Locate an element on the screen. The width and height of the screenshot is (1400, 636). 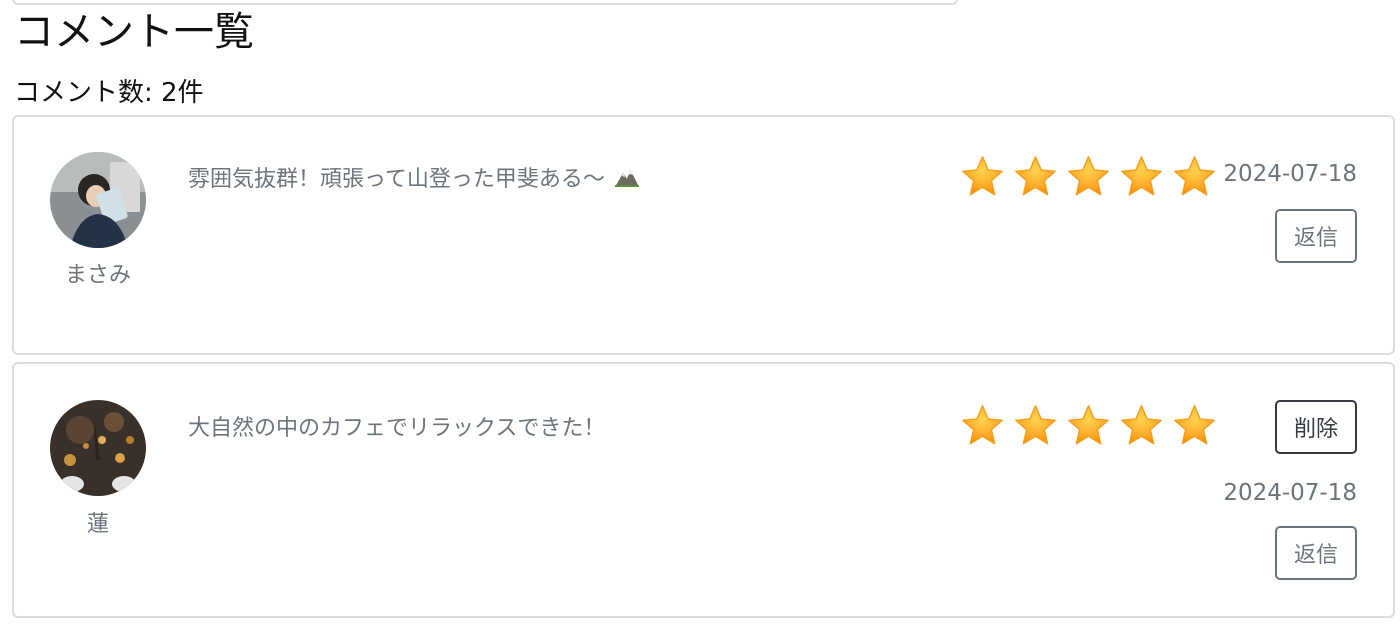
comment-text: 雰囲気抜群！頑張って山登った甲斐ある〜 is located at coordinates (414, 177).